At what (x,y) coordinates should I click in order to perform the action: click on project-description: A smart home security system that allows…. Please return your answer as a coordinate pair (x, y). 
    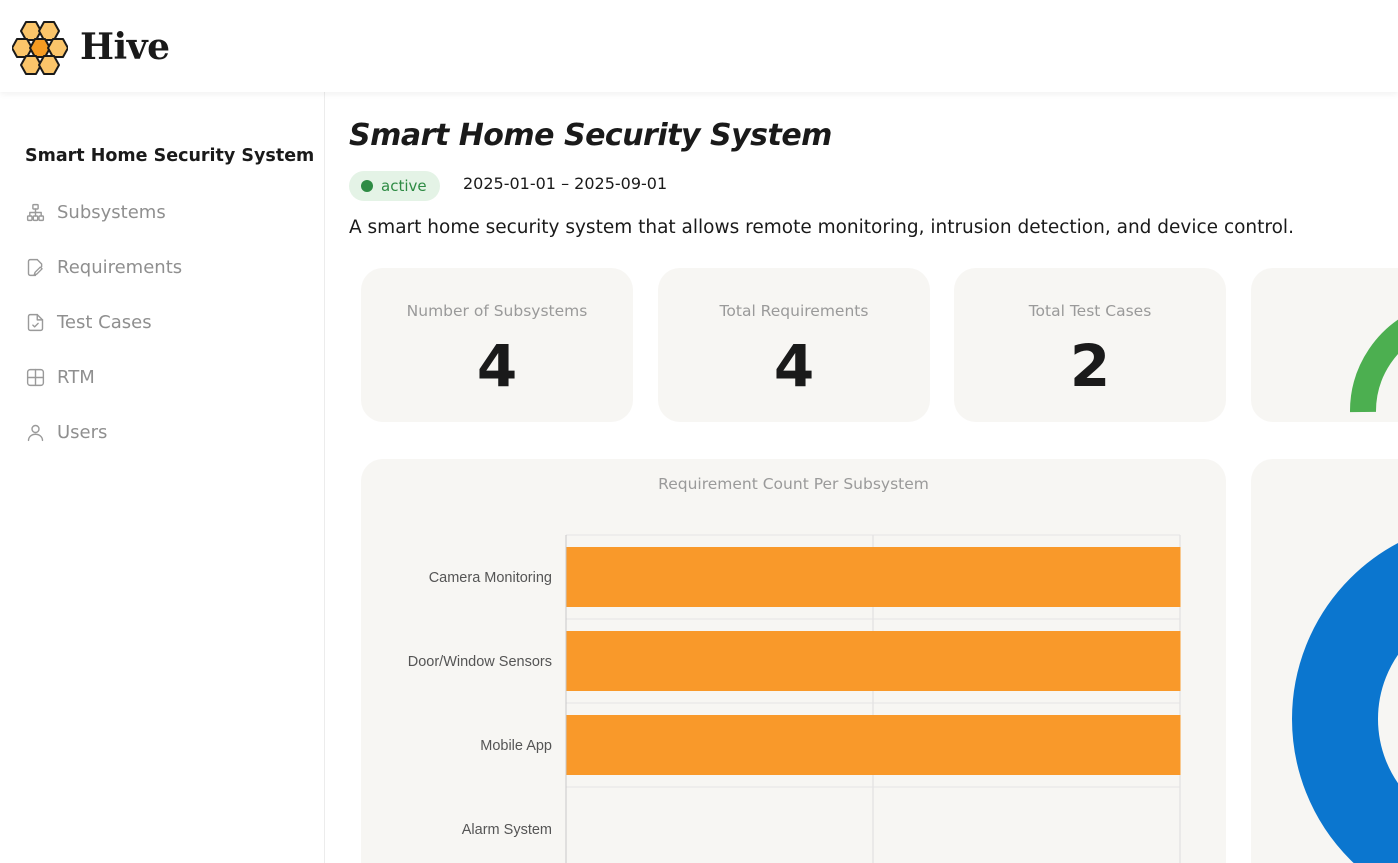
    Looking at the image, I should click on (821, 227).